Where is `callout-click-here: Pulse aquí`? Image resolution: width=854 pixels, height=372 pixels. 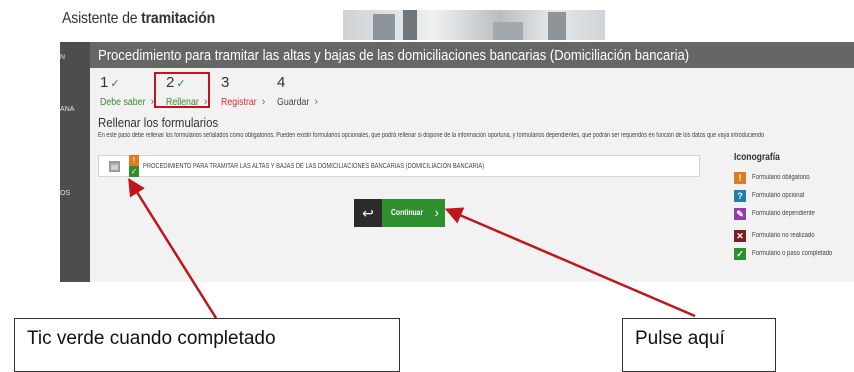 callout-click-here: Pulse aquí is located at coordinates (699, 345).